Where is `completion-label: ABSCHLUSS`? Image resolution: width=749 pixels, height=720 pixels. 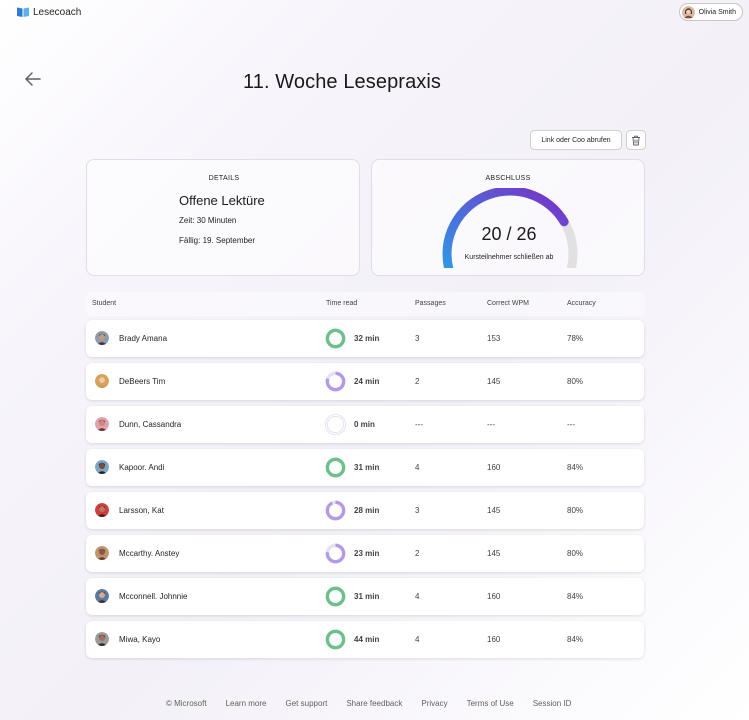
completion-label: ABSCHLUSS is located at coordinates (508, 178).